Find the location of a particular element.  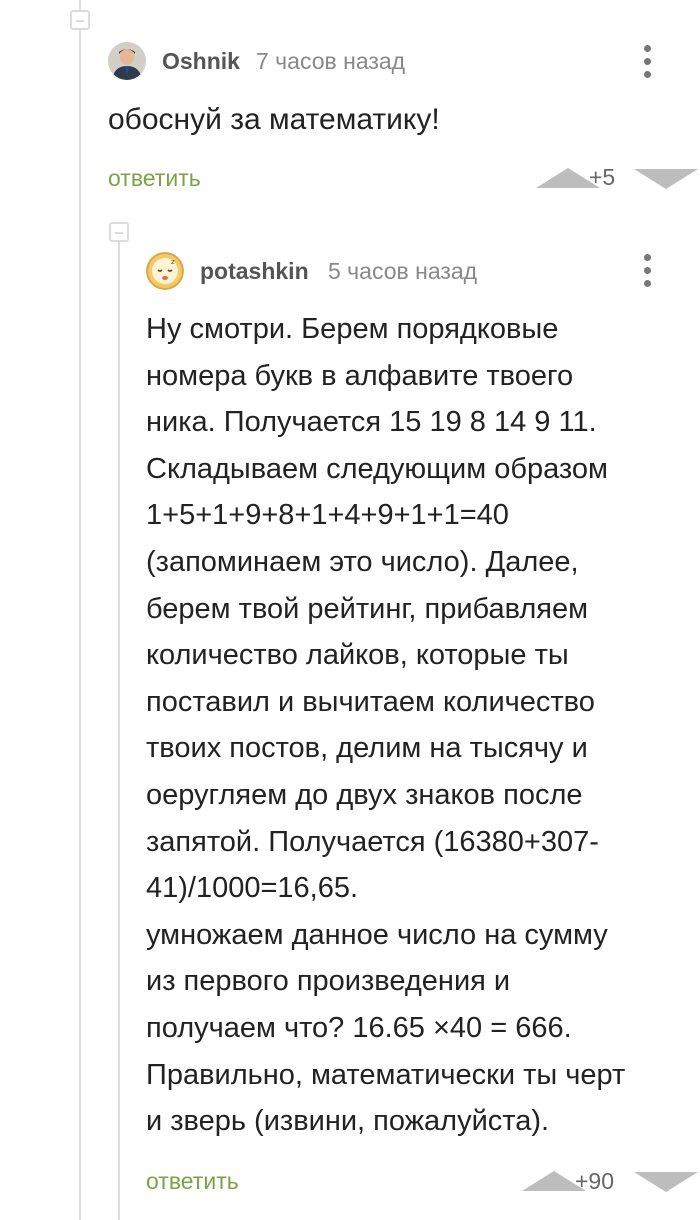

comment-time: 7 часов назад is located at coordinates (331, 61).